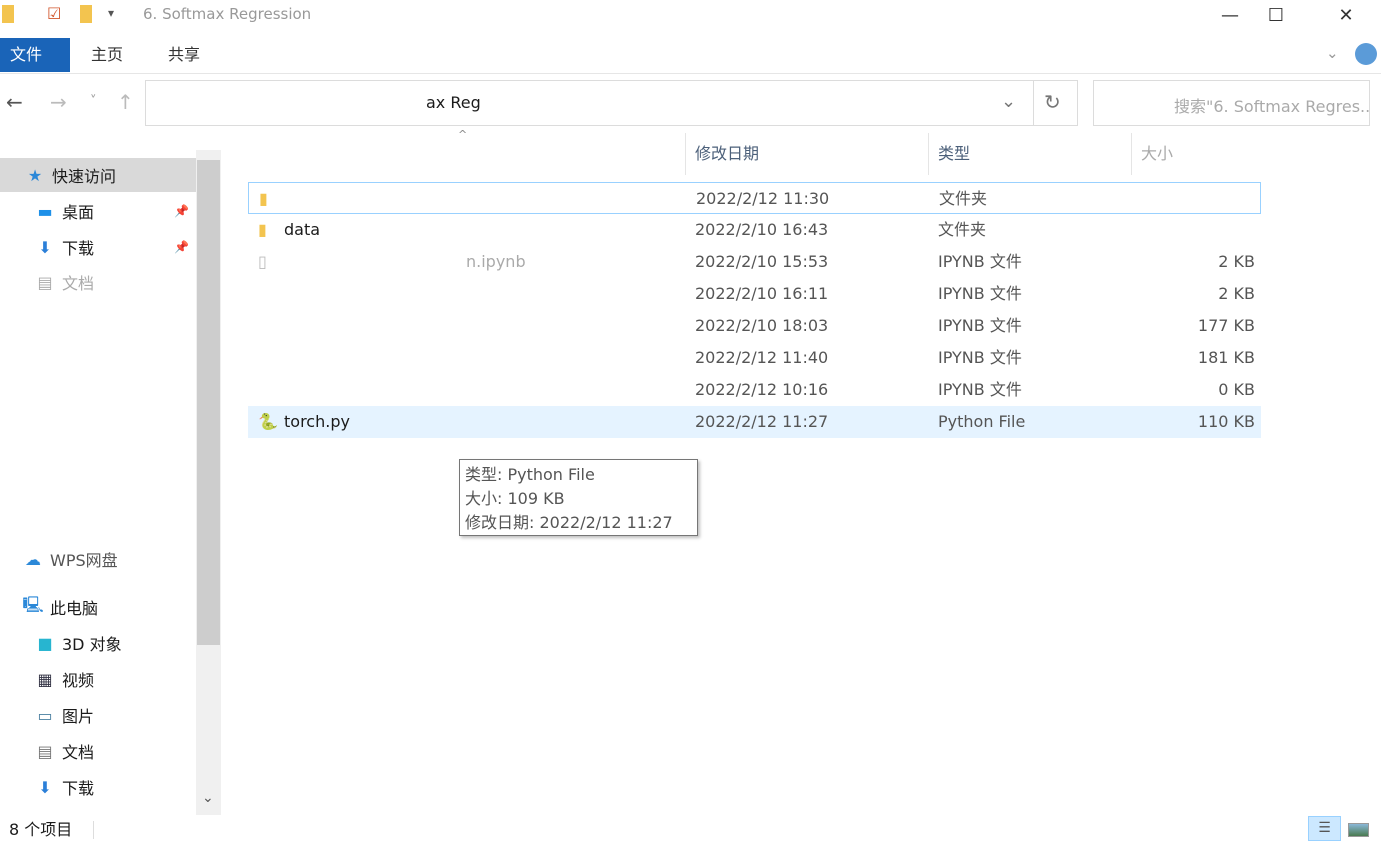  Describe the element at coordinates (1157, 154) in the screenshot. I see `column-header-size: 大小` at that location.